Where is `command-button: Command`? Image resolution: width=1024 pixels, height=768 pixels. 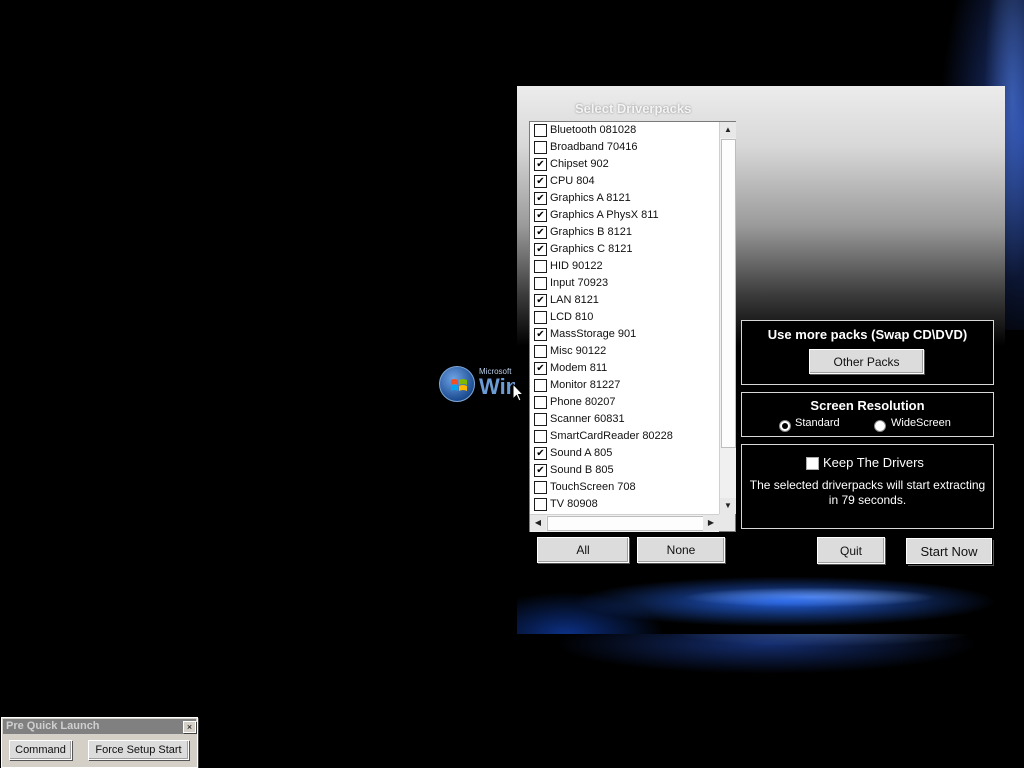
command-button: Command is located at coordinates (40, 750).